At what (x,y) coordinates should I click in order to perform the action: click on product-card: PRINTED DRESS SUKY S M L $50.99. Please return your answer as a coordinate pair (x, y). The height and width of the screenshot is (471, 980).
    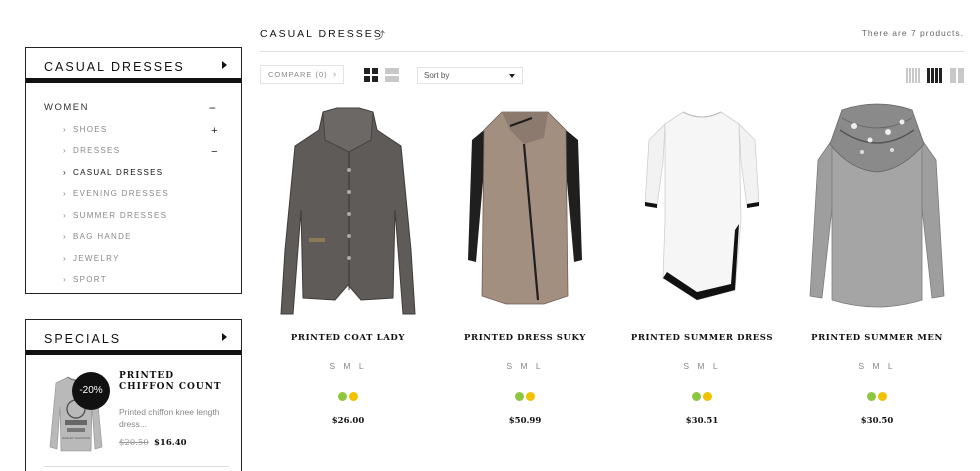
    Looking at the image, I should click on (525, 270).